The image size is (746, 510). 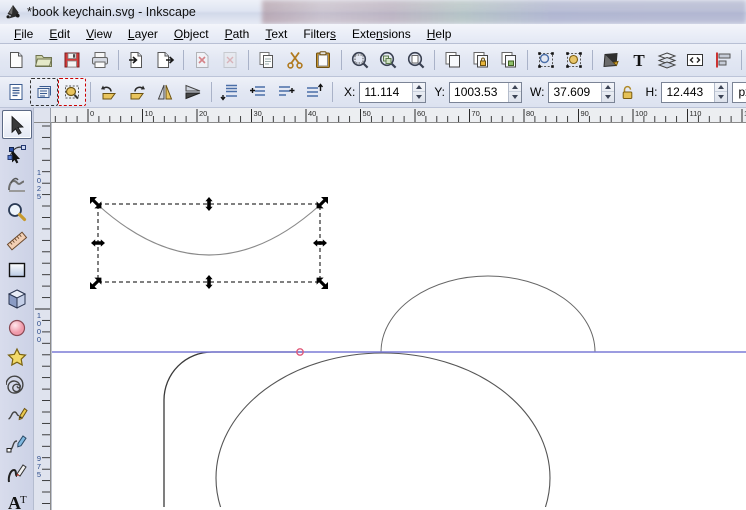 What do you see at coordinates (17, 269) in the screenshot?
I see `rectangle-tool` at bounding box center [17, 269].